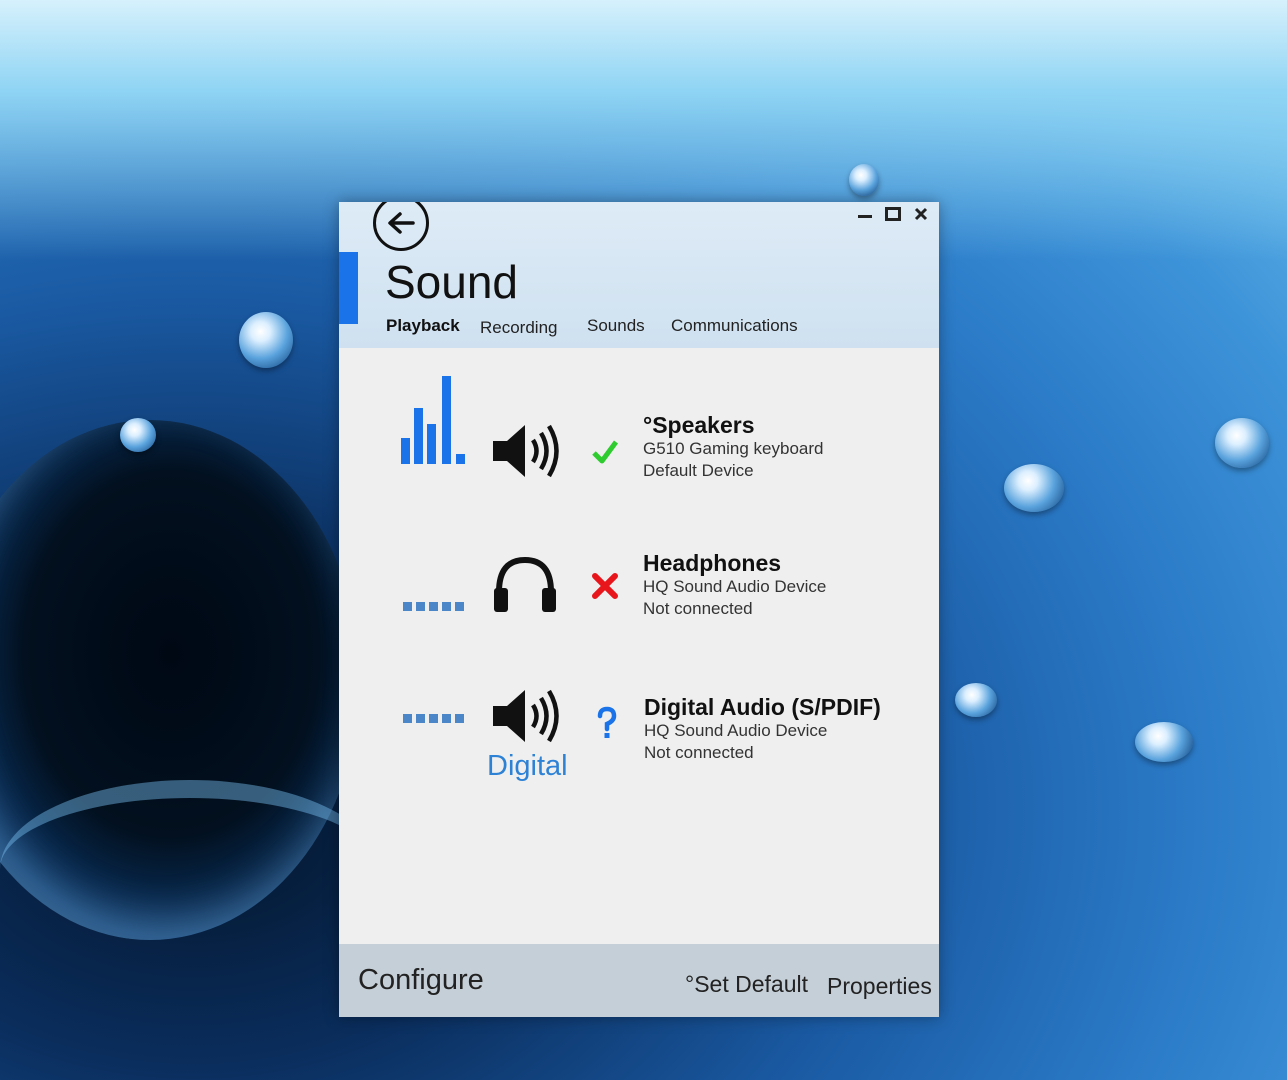 This screenshot has width=1287, height=1080. I want to click on maximize-icon, so click(893, 214).